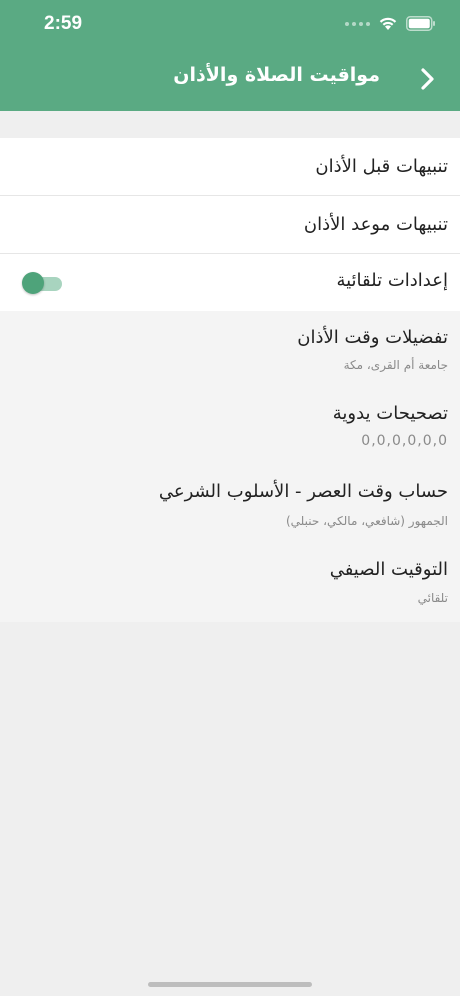 This screenshot has height=996, width=460. Describe the element at coordinates (372, 337) in the screenshot. I see `pref-title: تفضيلات وقت الأذان` at that location.